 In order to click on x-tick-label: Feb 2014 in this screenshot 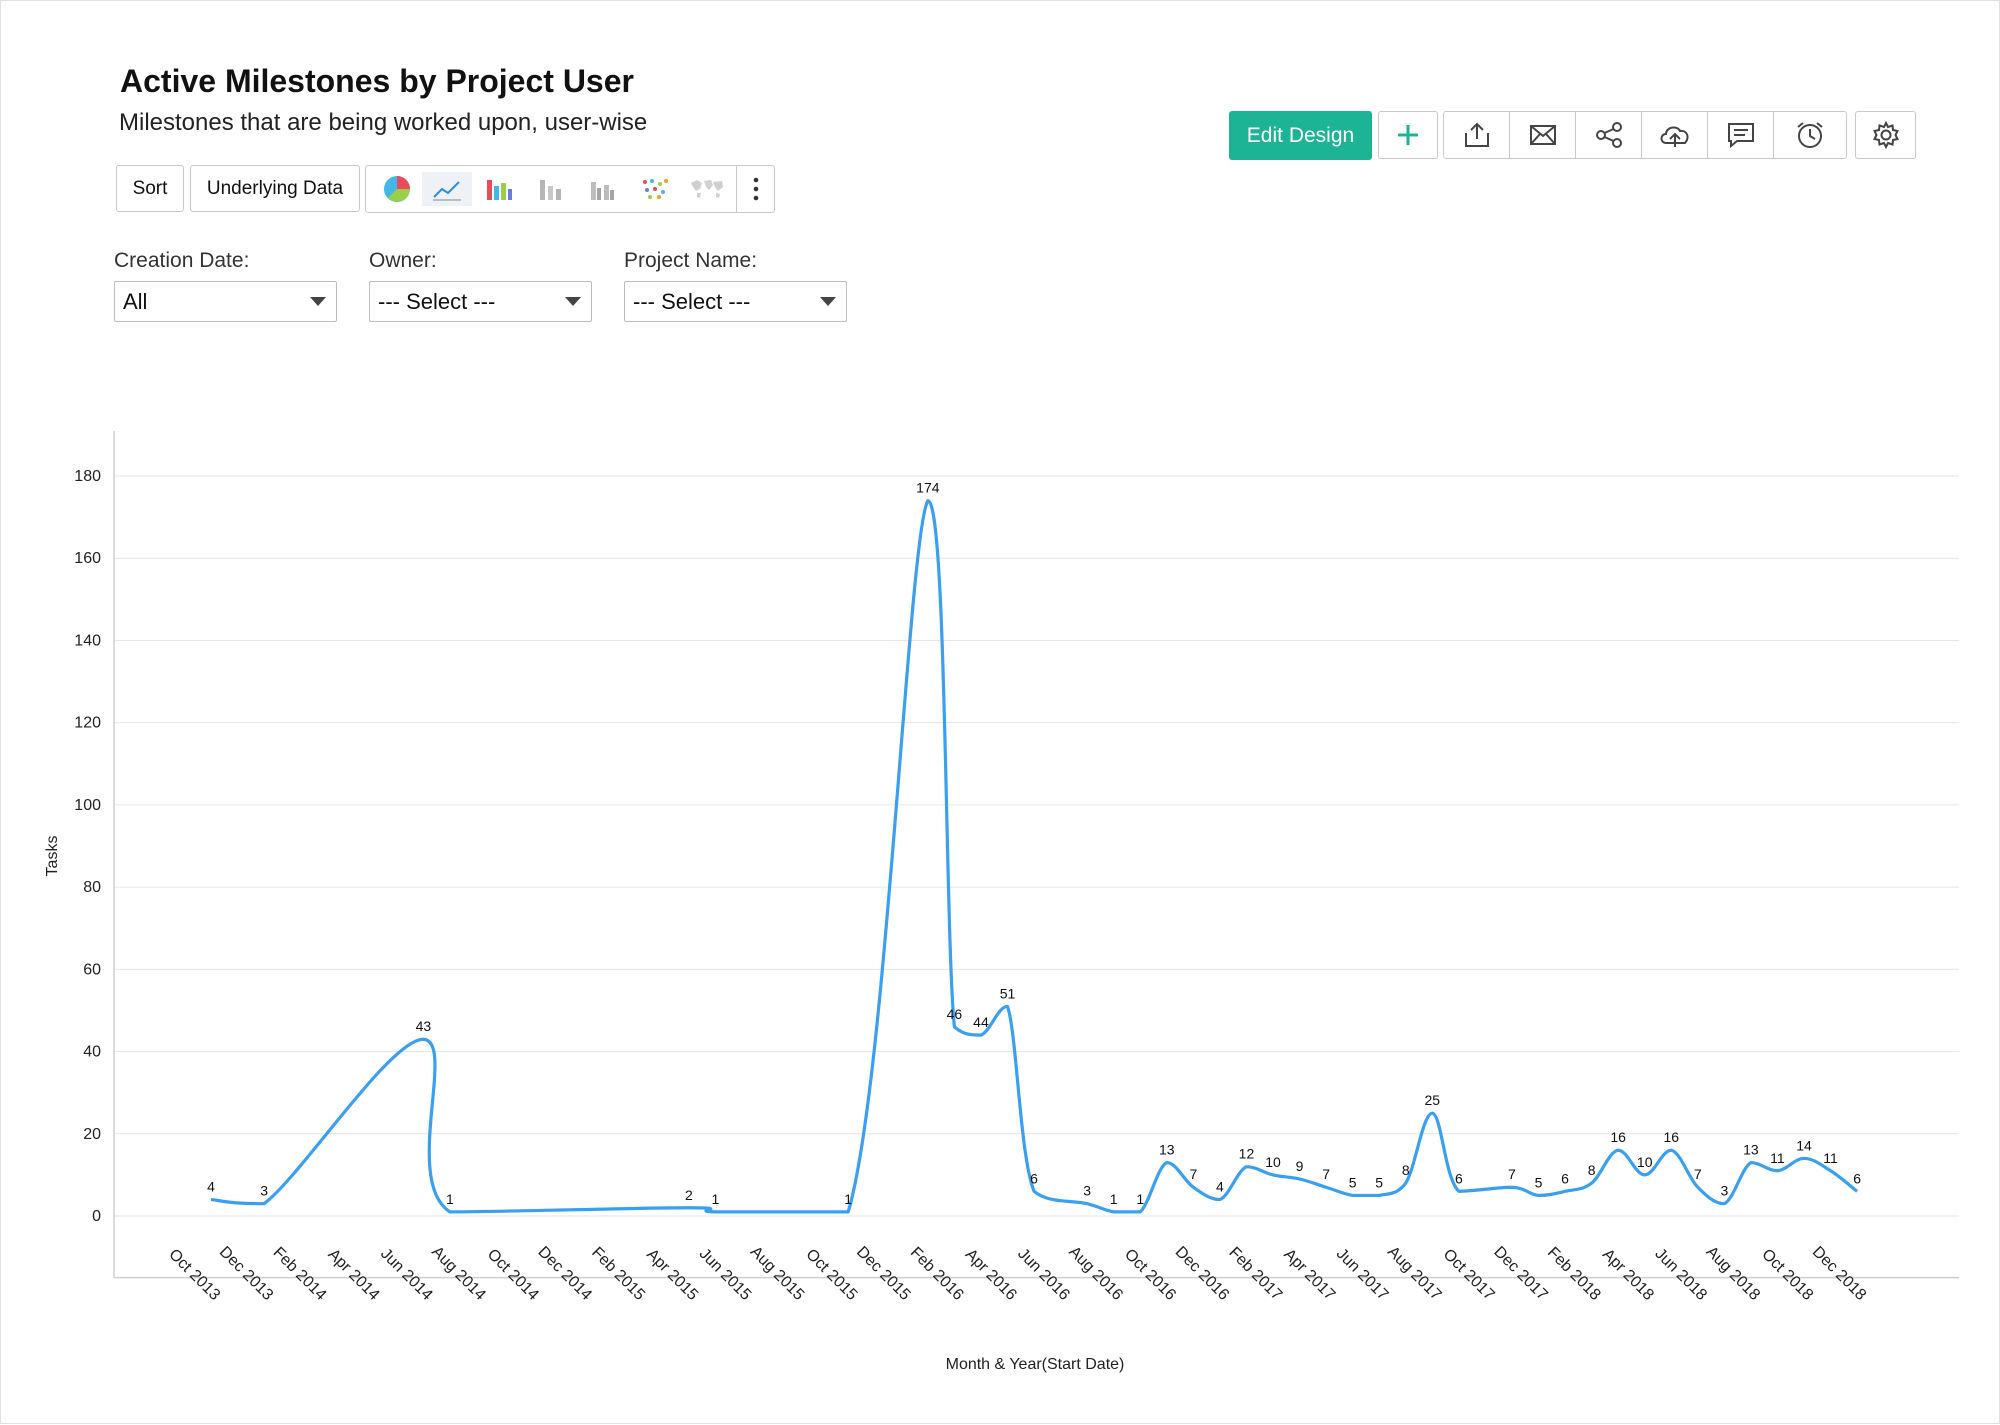, I will do `click(300, 1274)`.